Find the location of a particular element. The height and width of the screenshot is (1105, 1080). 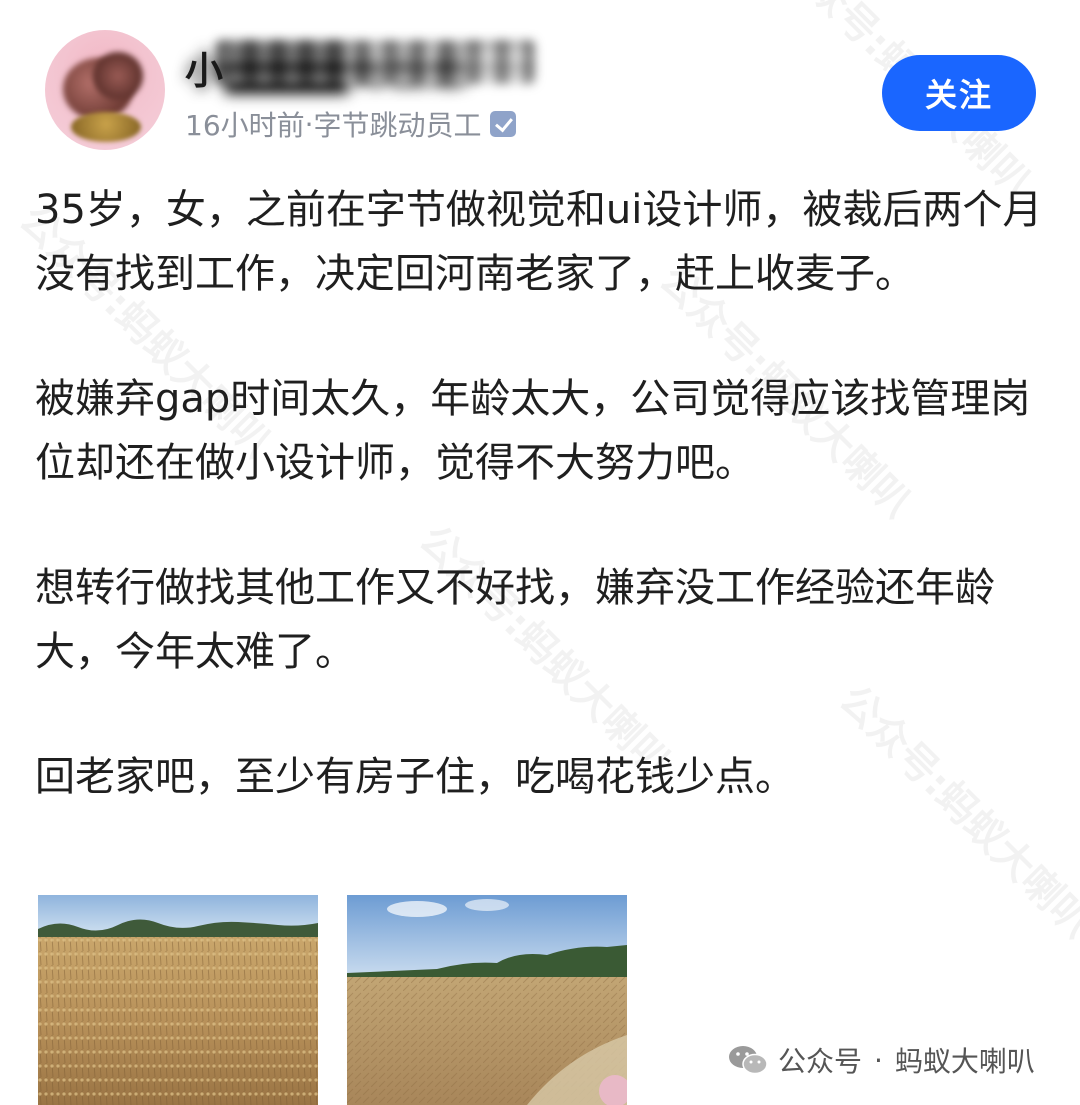

post-image-wheat-field is located at coordinates (178, 1000).